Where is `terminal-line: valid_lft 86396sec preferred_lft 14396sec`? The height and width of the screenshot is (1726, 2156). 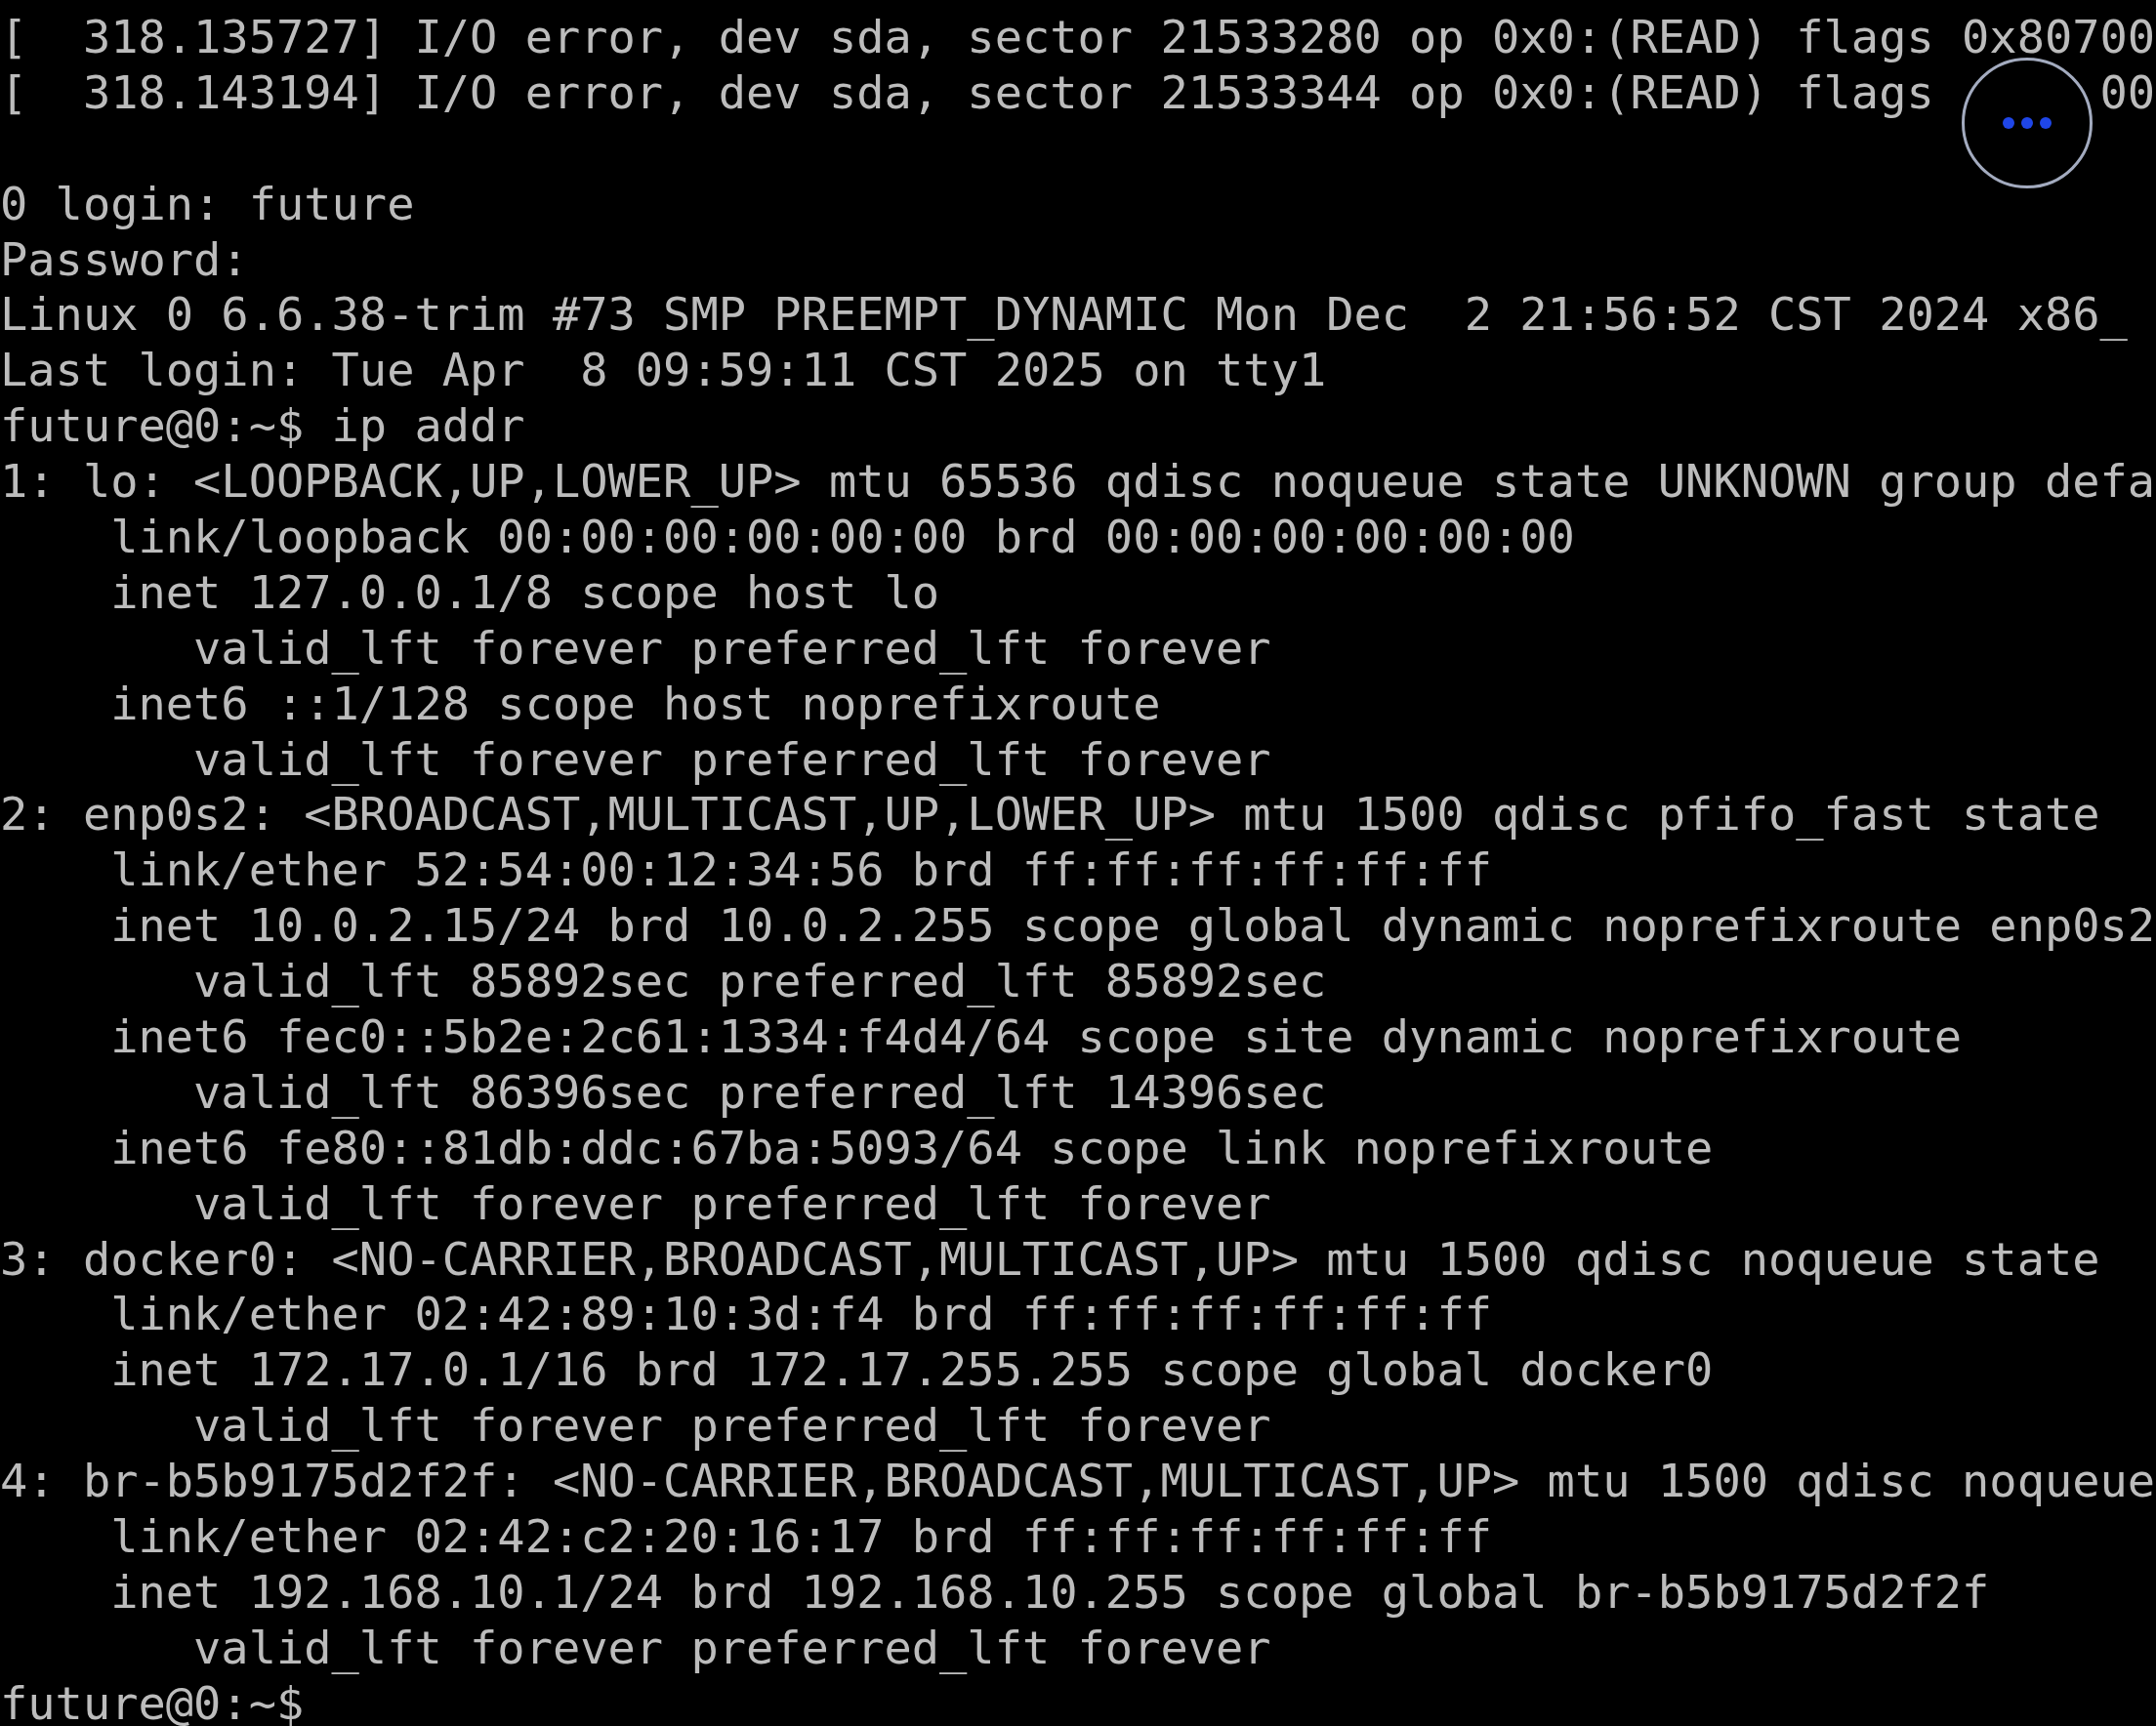 terminal-line: valid_lft 86396sec preferred_lft 14396sec is located at coordinates (759, 1092).